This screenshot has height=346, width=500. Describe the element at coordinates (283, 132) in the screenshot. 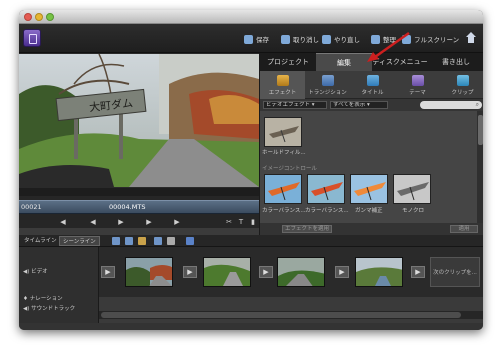

I see `effect-thumb-hold-fill` at that location.